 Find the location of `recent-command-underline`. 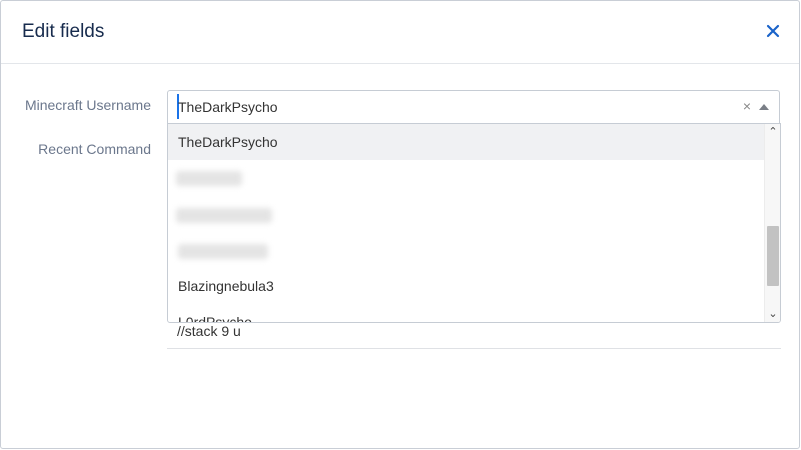

recent-command-underline is located at coordinates (474, 348).